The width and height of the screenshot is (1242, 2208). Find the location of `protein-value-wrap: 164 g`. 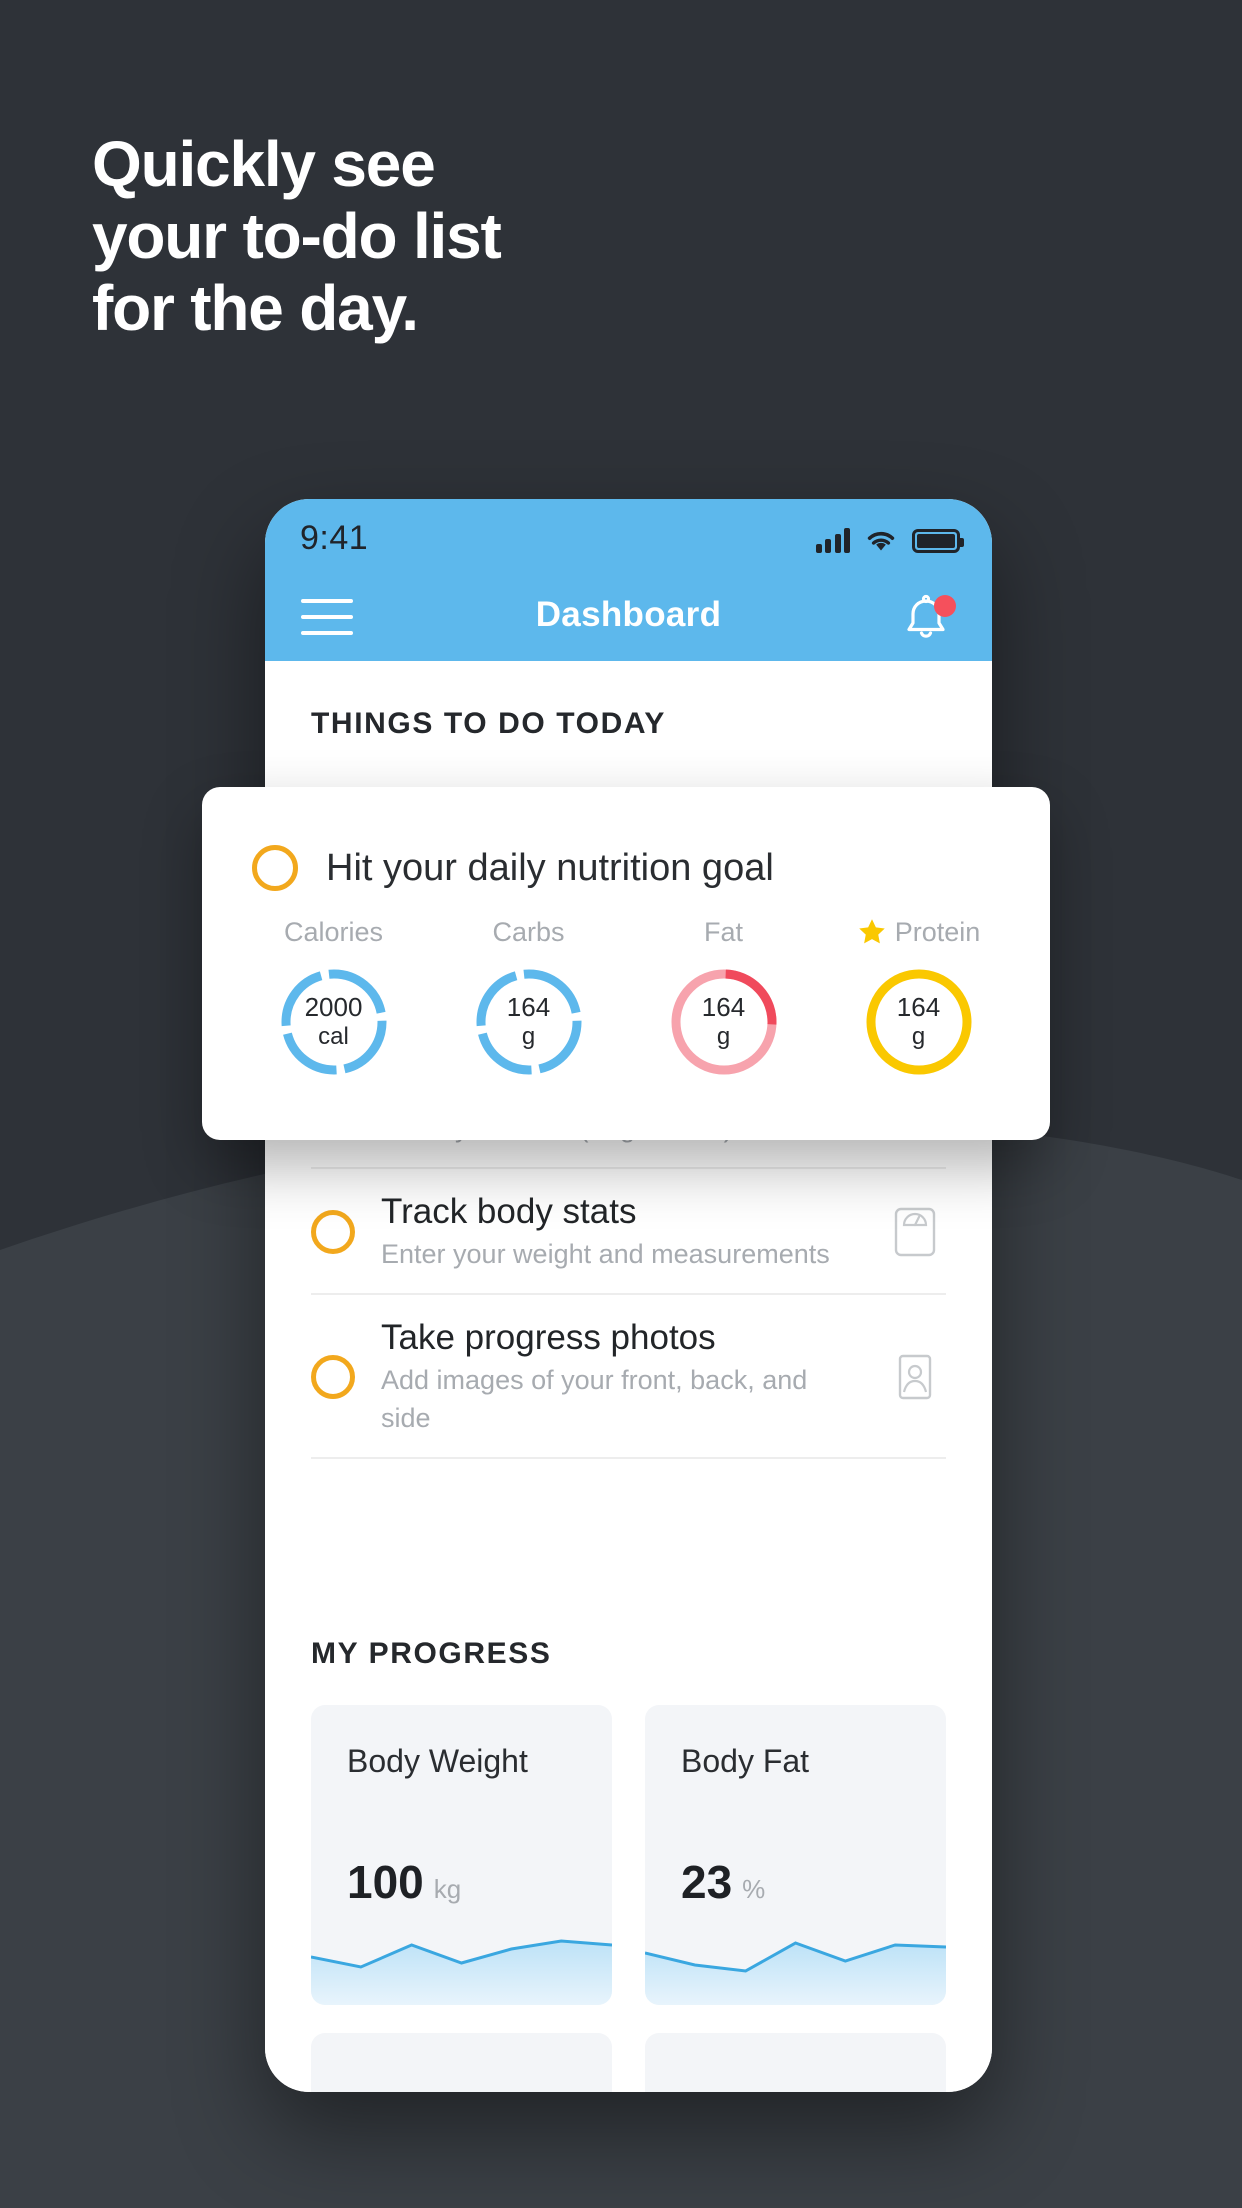

protein-value-wrap: 164 g is located at coordinates (919, 1022).